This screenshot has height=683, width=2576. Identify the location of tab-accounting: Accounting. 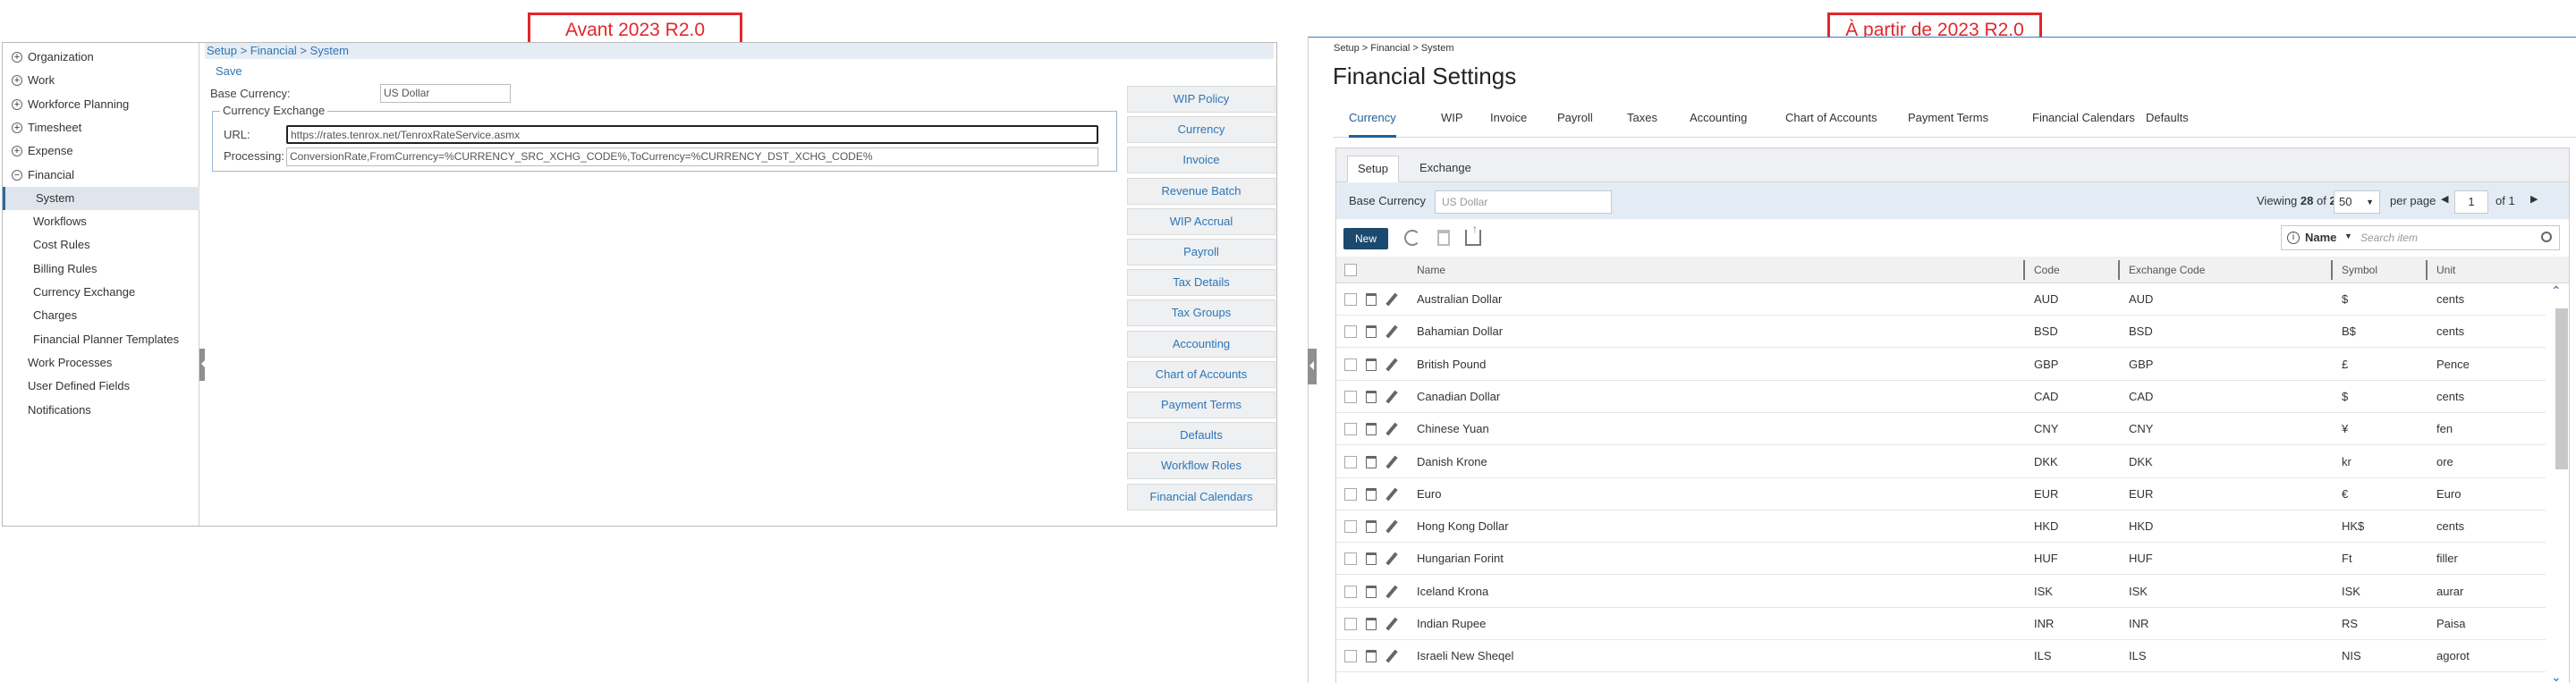
(1718, 123).